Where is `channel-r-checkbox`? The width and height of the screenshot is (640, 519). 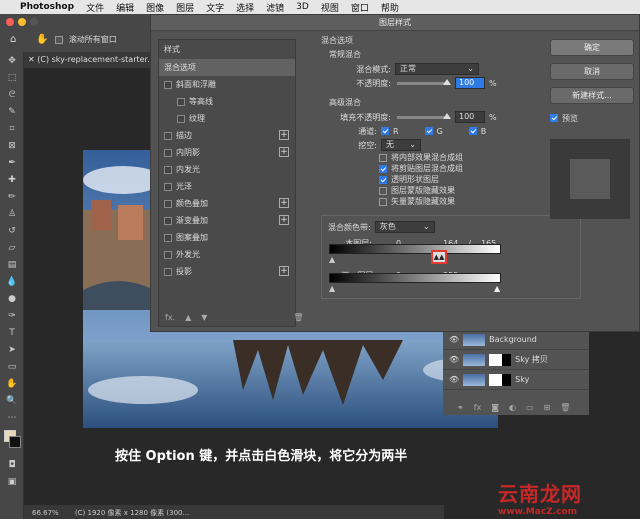
channel-r-checkbox is located at coordinates (385, 131).